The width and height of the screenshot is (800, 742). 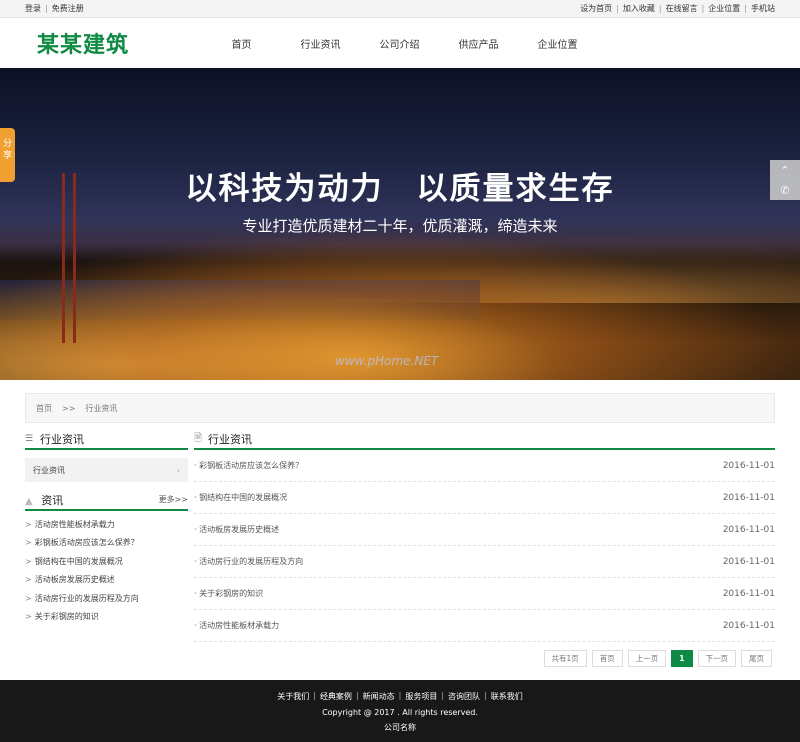 What do you see at coordinates (248, 465) in the screenshot?
I see `article-title: · 彩钢板活动房应该怎么保养？` at bounding box center [248, 465].